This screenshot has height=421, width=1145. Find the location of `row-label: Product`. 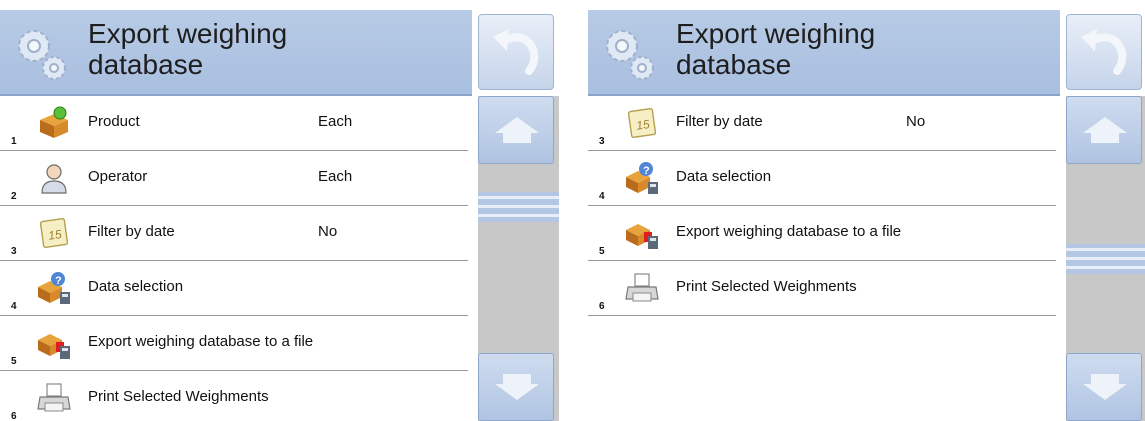

row-label: Product is located at coordinates (114, 121).